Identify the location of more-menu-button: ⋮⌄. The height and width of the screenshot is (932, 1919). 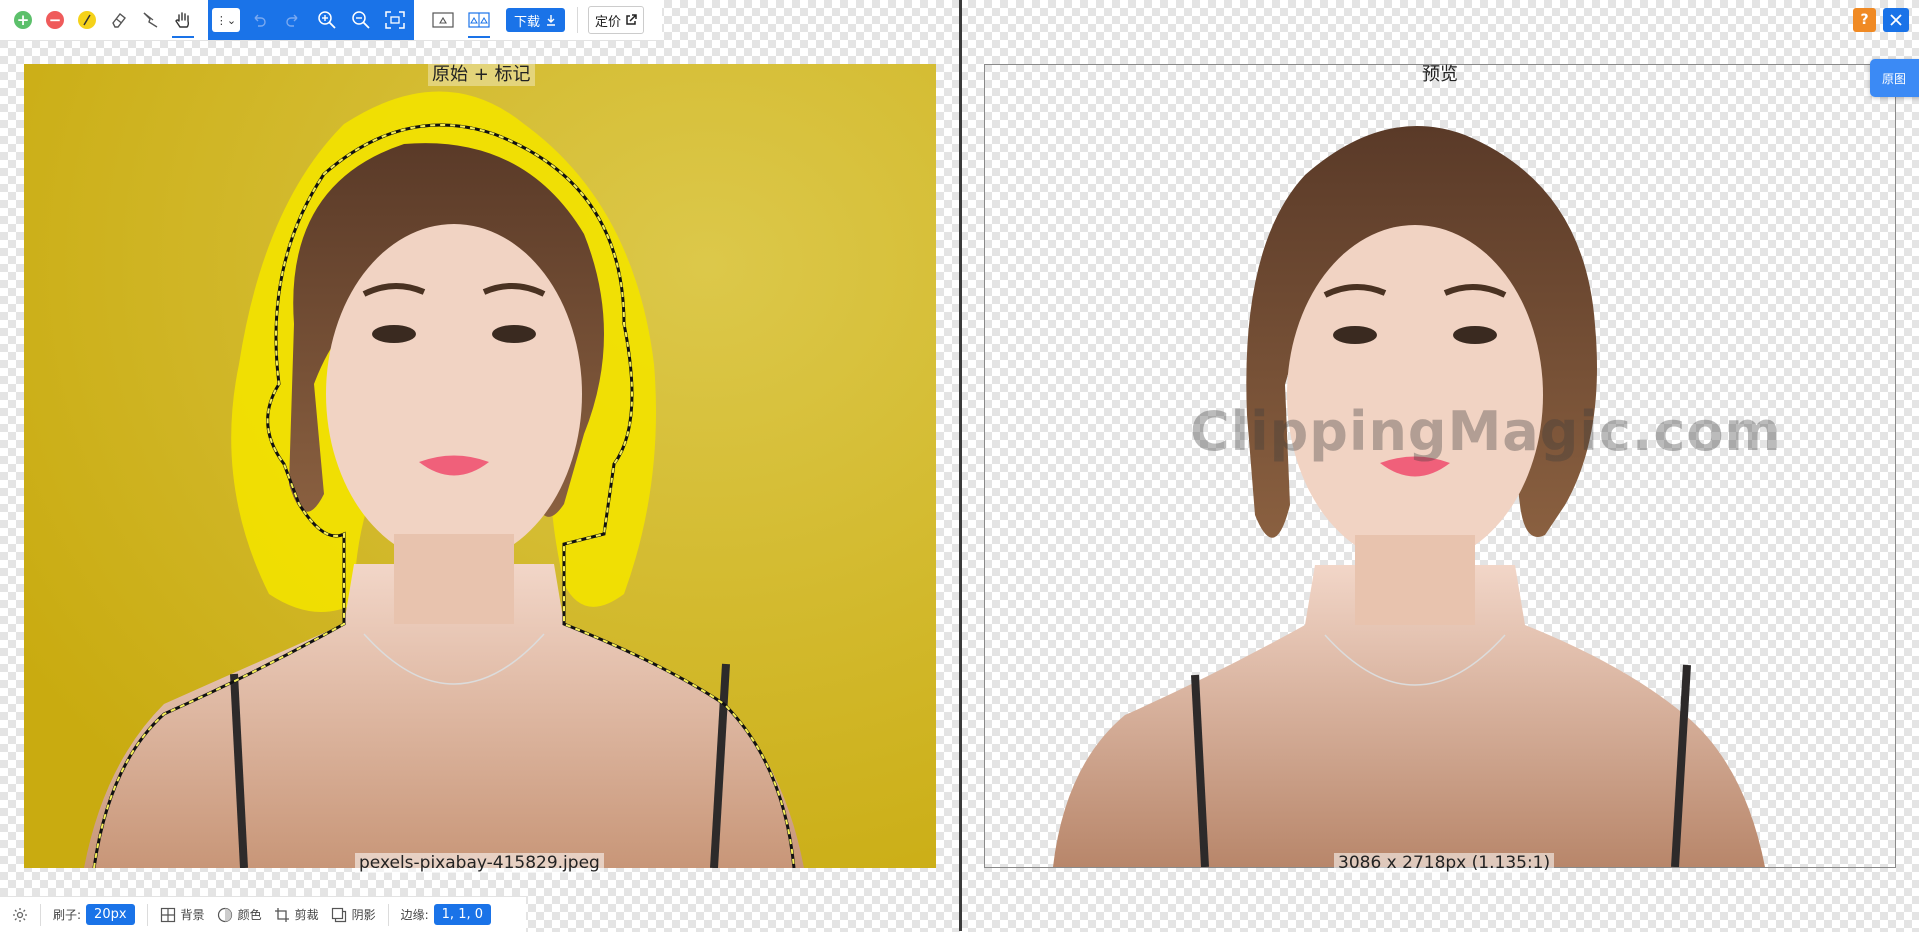
(226, 20).